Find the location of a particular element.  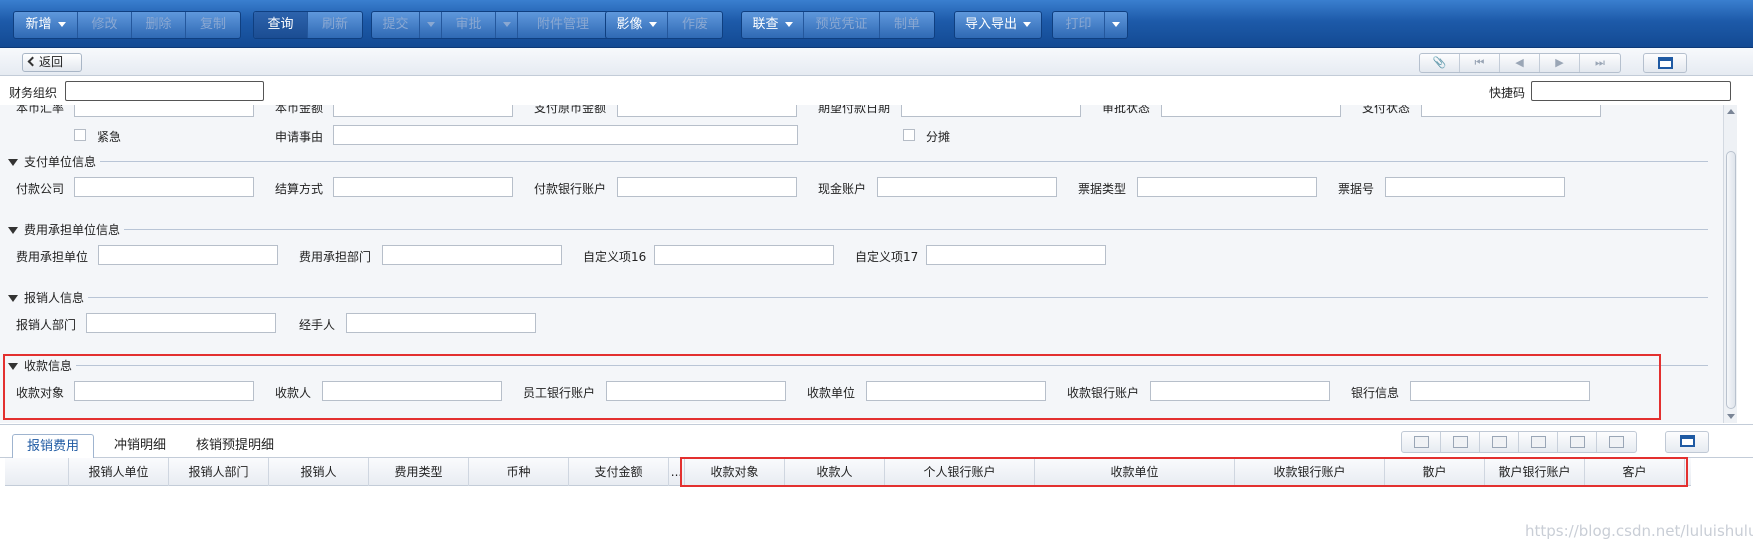

row-tools is located at coordinates (1519, 442).